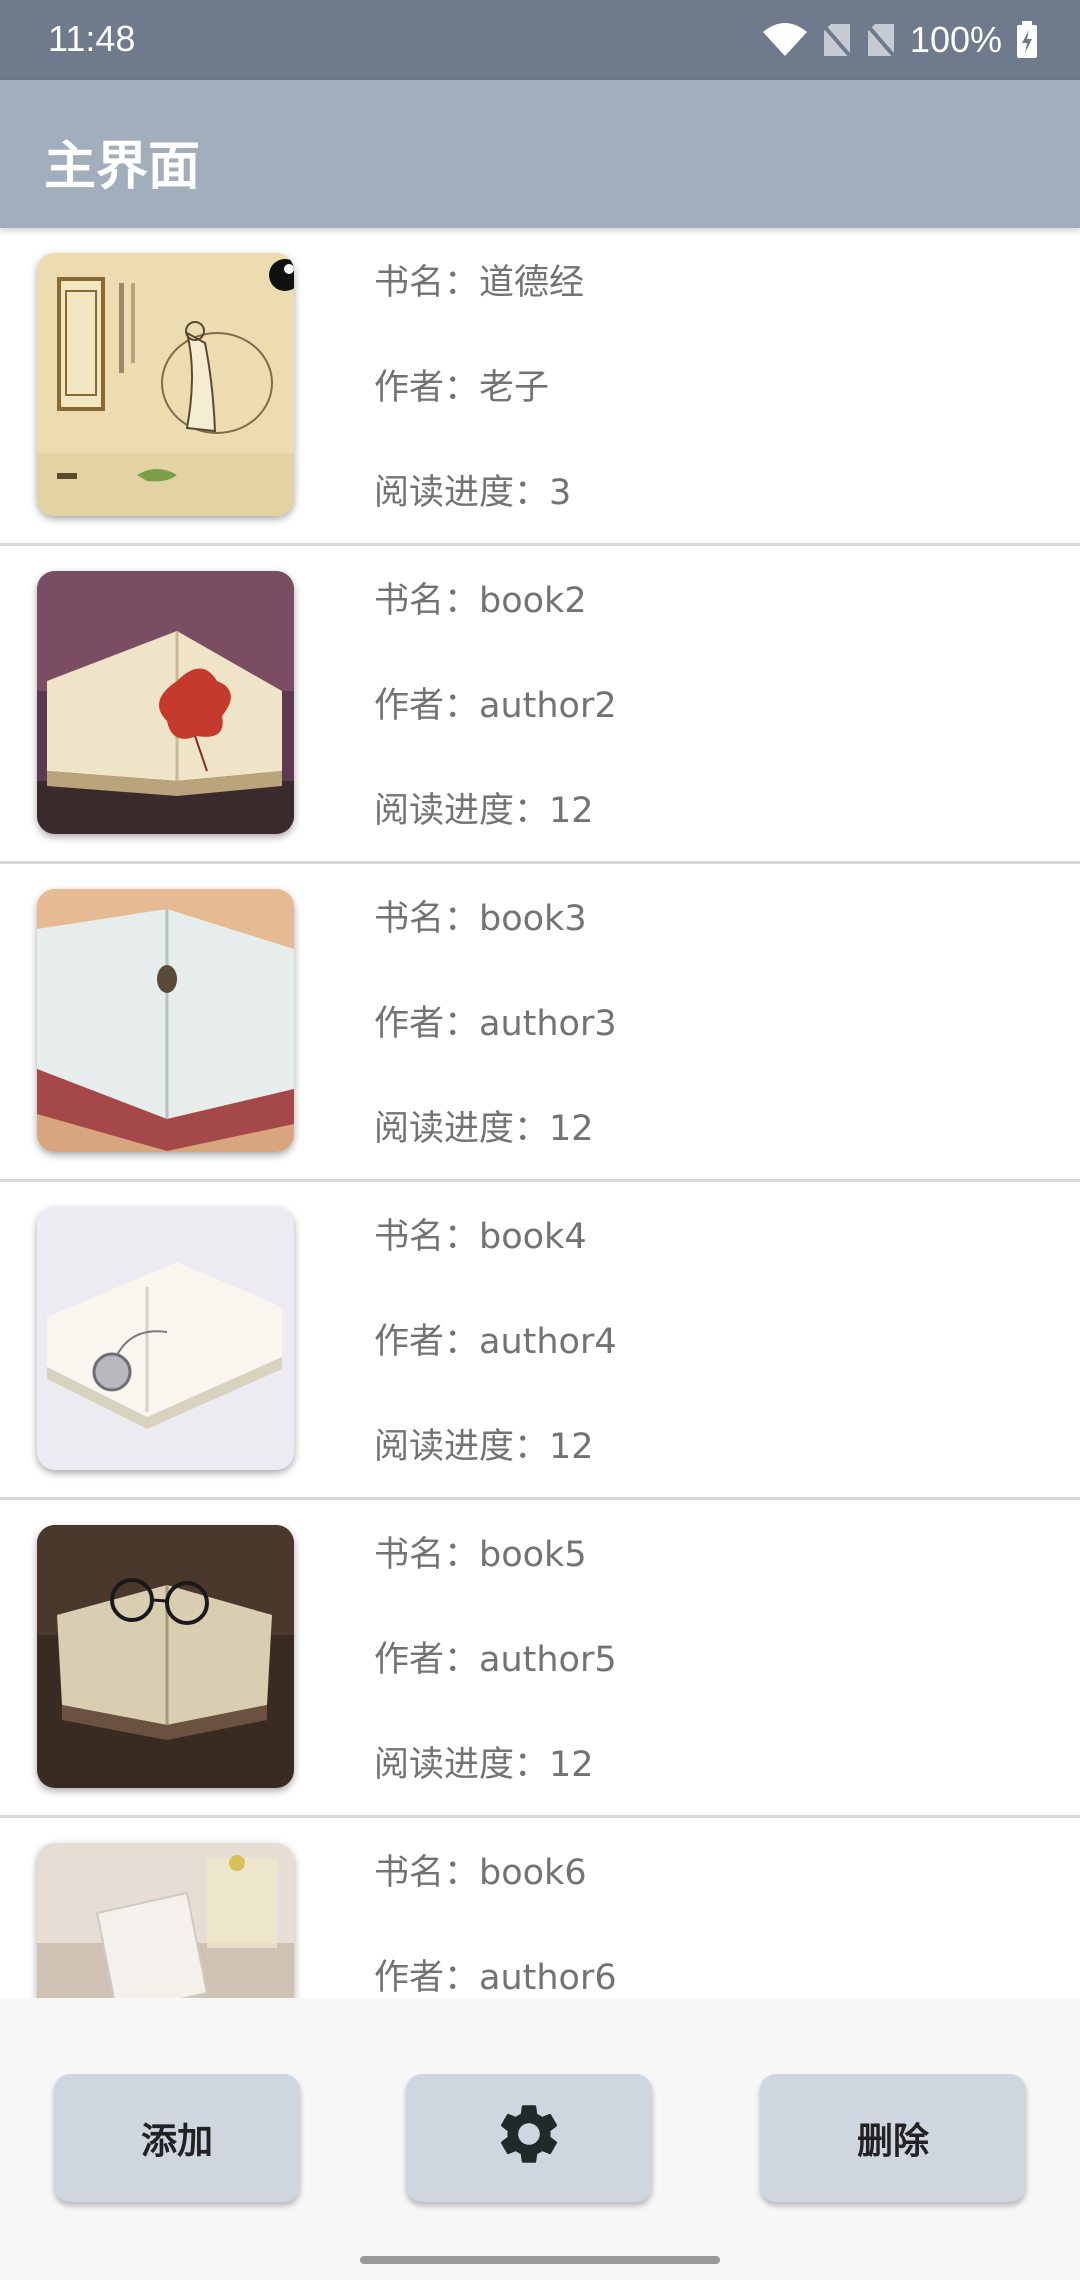 The image size is (1080, 2280). Describe the element at coordinates (480, 1555) in the screenshot. I see `book-name: 书名：book5` at that location.